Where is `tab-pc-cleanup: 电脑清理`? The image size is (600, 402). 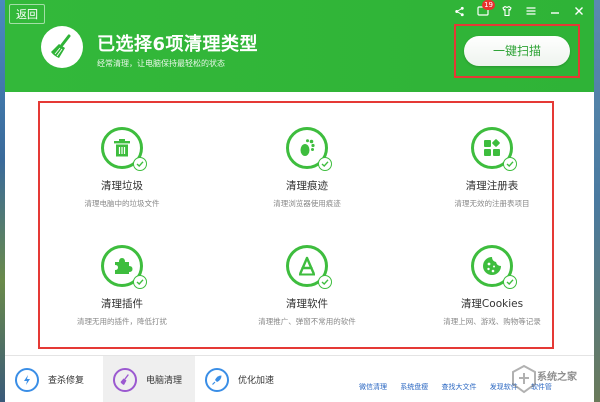
tab-pc-cleanup: 电脑清理 is located at coordinates (149, 379).